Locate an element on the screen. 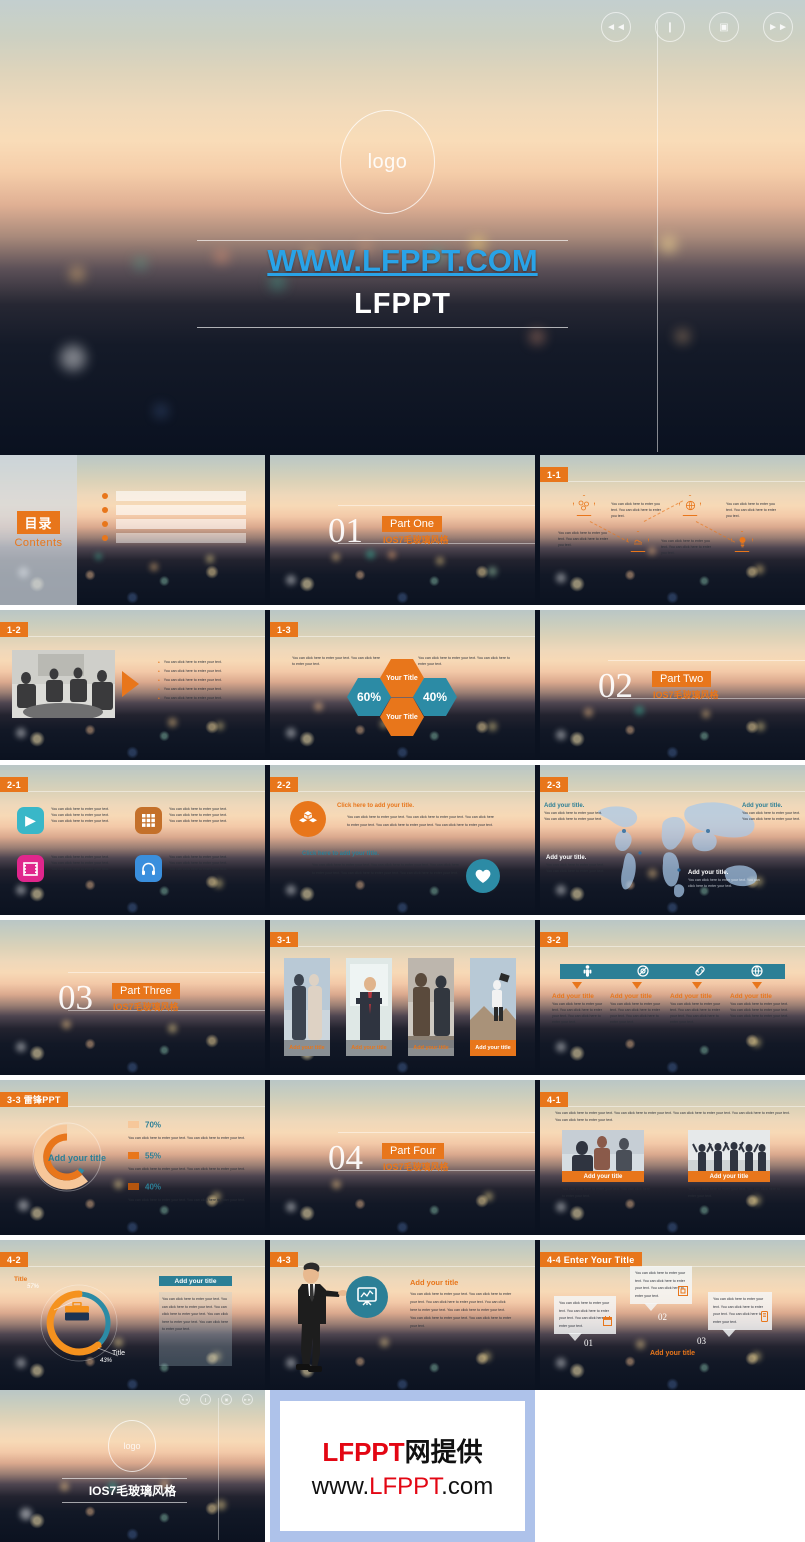 This screenshot has height=1542, width=805. contents-item-bar is located at coordinates (181, 496).